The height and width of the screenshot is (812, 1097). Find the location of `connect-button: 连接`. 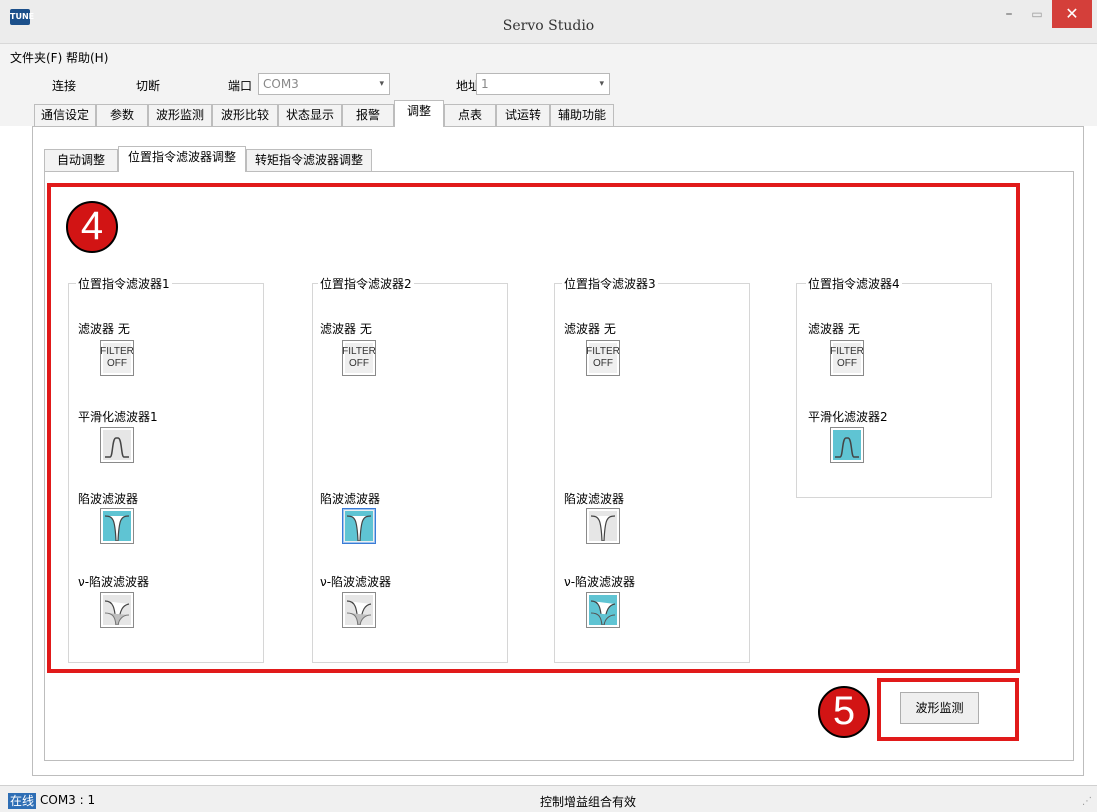

connect-button: 连接 is located at coordinates (64, 85).